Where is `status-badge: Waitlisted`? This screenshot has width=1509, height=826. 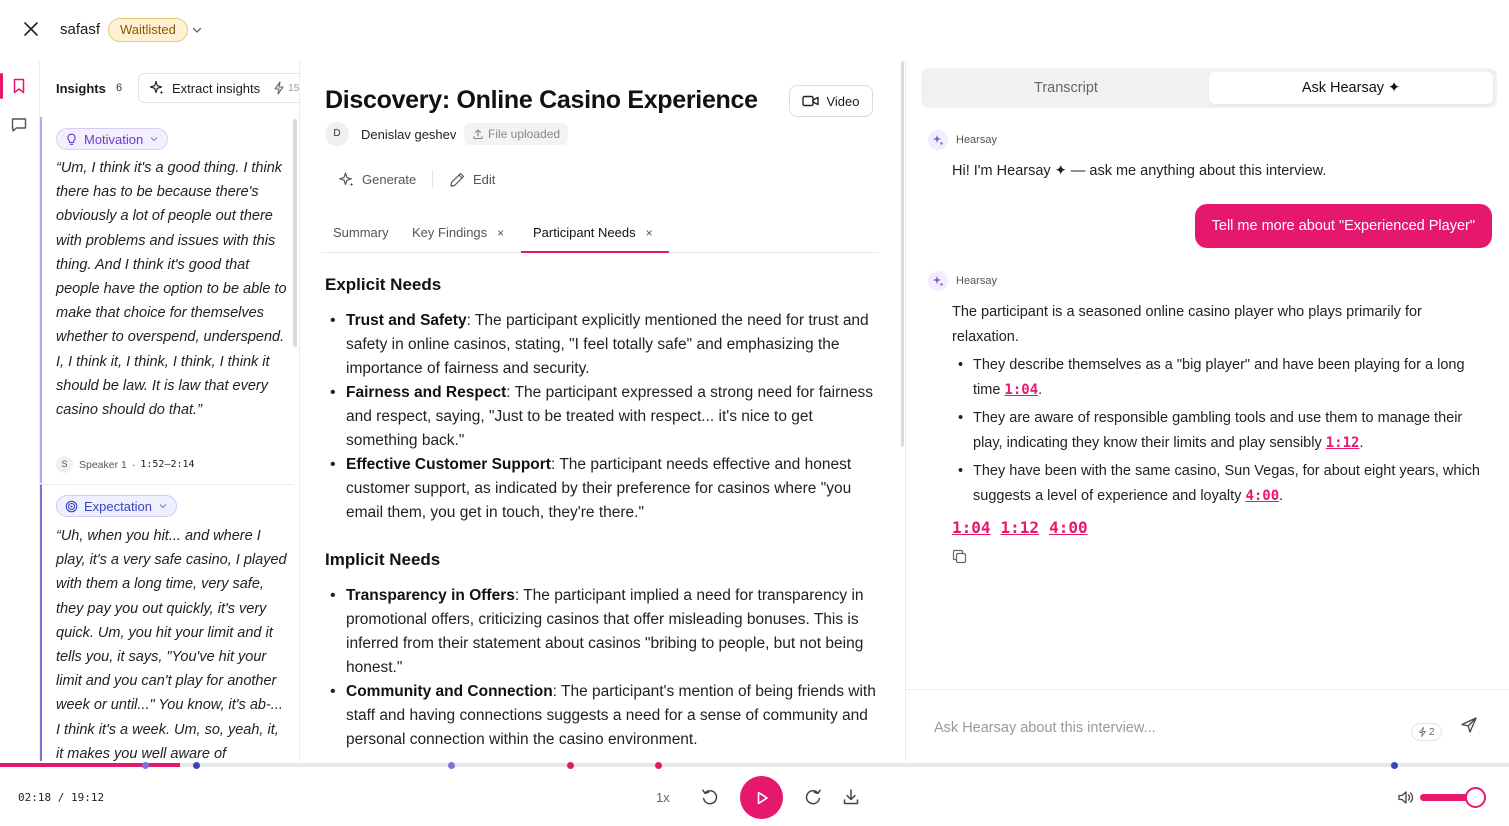
status-badge: Waitlisted is located at coordinates (148, 30).